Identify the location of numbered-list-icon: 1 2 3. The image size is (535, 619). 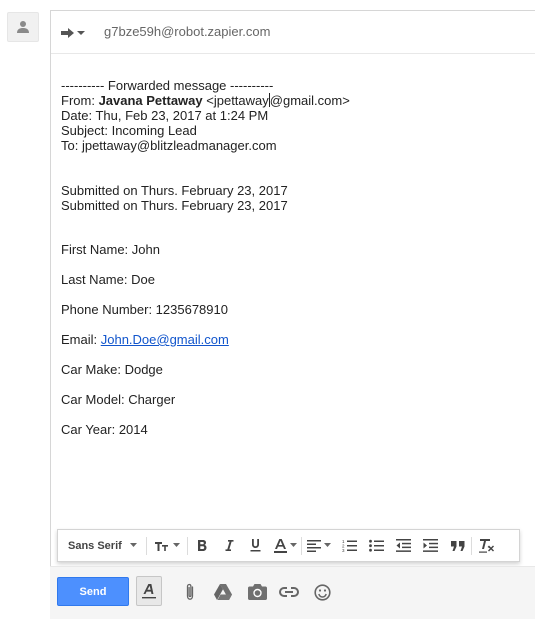
(349, 545).